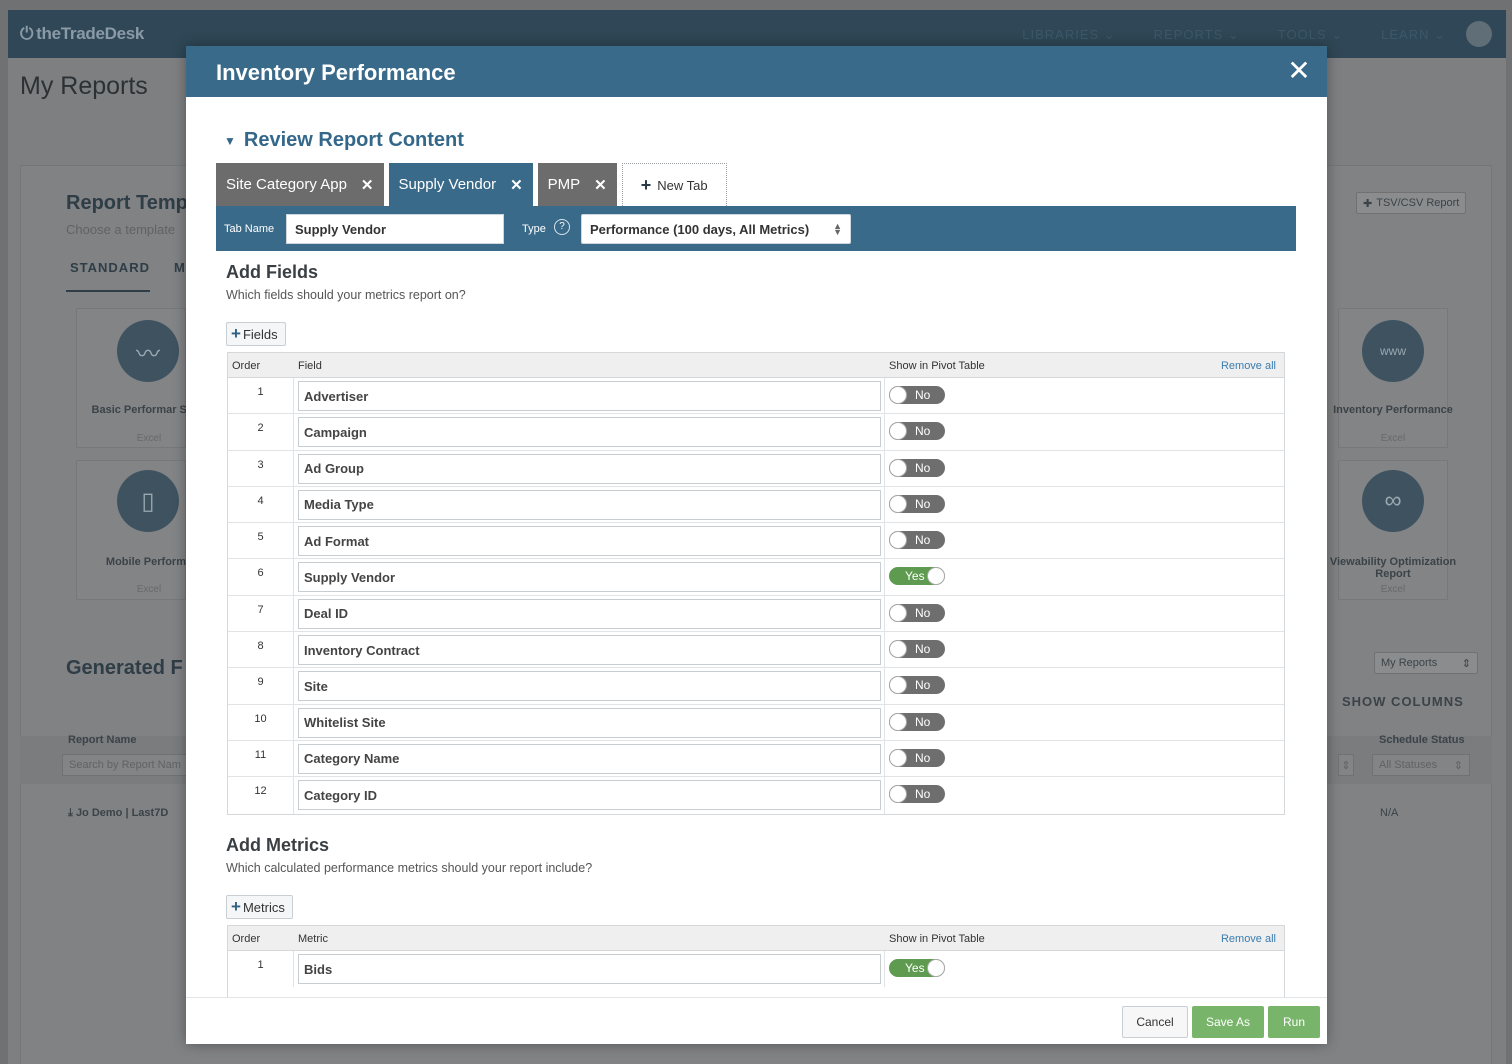 This screenshot has height=1064, width=1512. Describe the element at coordinates (1403, 701) in the screenshot. I see `show-columns-link: SHOW COLUMNS` at that location.